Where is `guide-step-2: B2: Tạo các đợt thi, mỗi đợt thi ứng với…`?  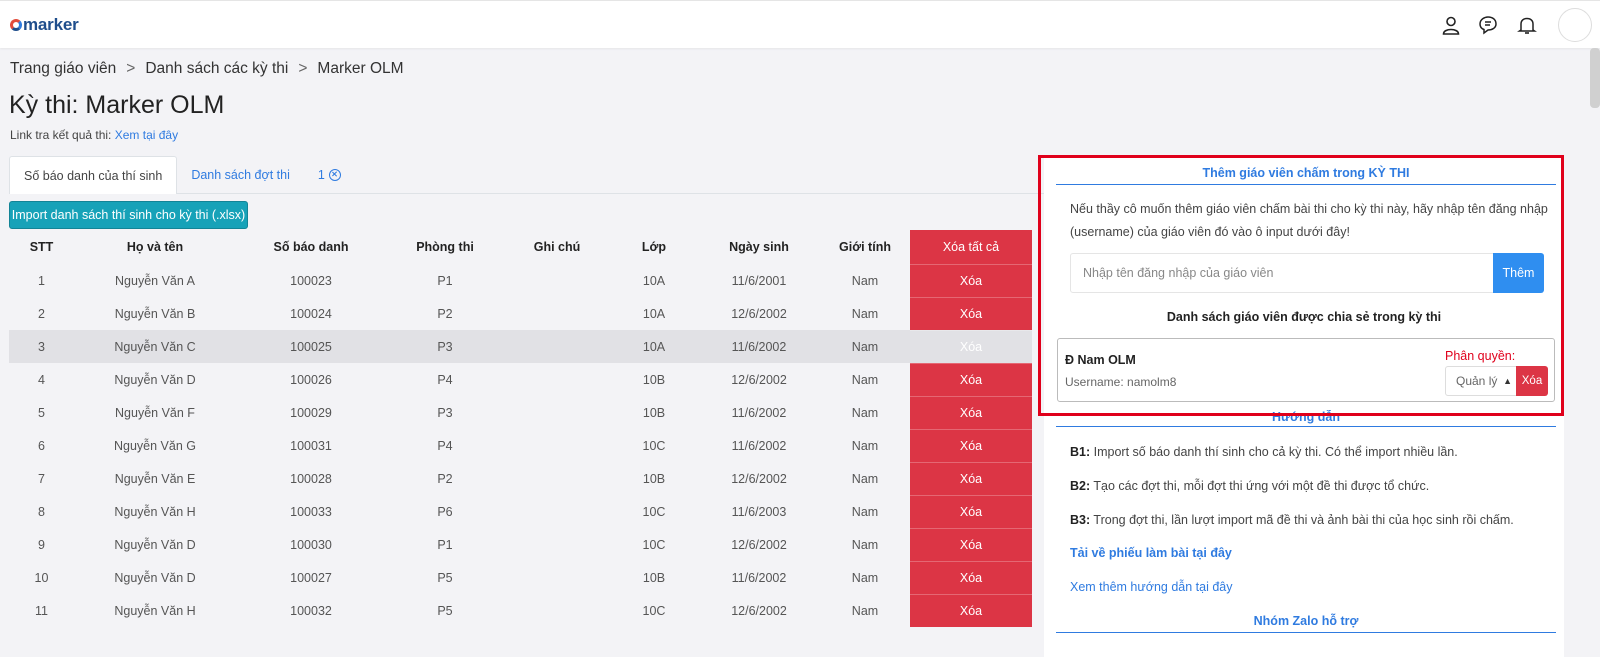
guide-step-2: B2: Tạo các đợt thi, mỗi đợt thi ứng với… is located at coordinates (1250, 486).